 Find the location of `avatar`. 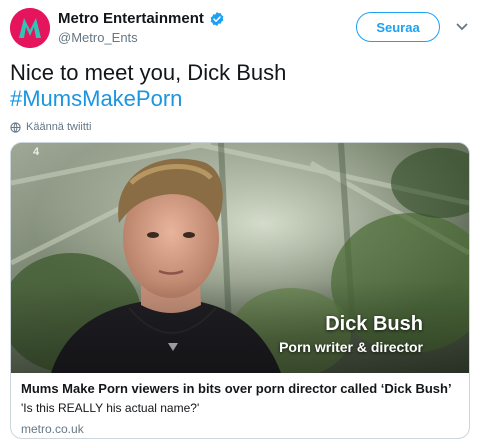

avatar is located at coordinates (30, 28).